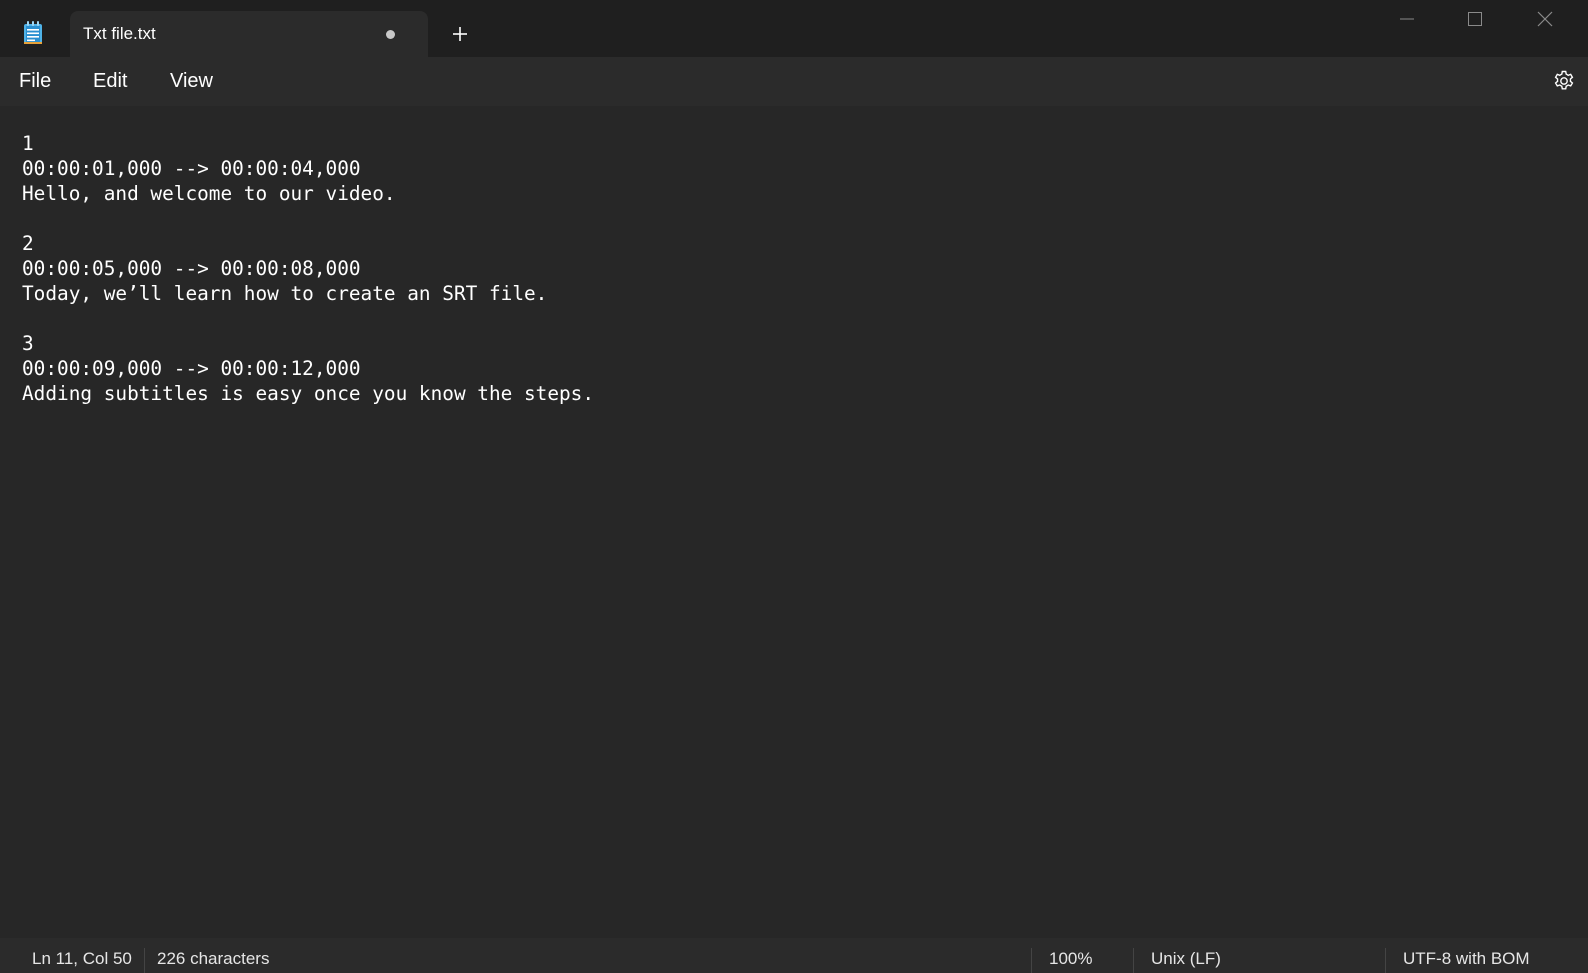 Image resolution: width=1588 pixels, height=973 pixels. Describe the element at coordinates (213, 958) in the screenshot. I see `character-count: 226 characters` at that location.